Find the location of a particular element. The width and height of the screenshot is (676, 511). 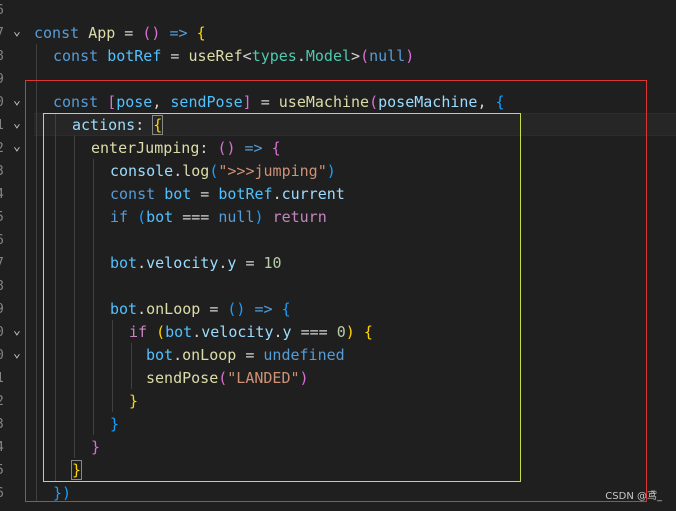

bracket-token: ) is located at coordinates (410, 56).